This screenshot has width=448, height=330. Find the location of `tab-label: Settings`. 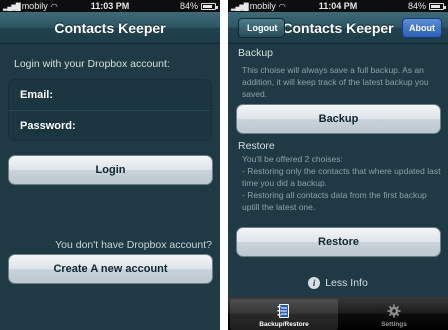

tab-label: Settings is located at coordinates (394, 324).